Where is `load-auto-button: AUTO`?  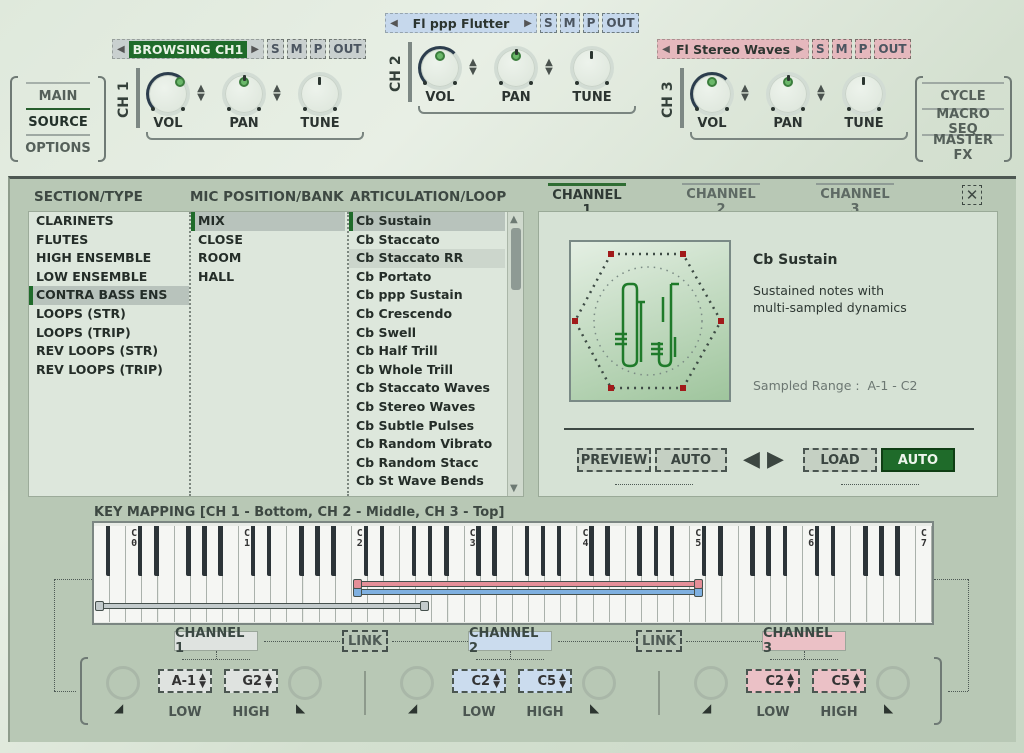
load-auto-button: AUTO is located at coordinates (918, 460).